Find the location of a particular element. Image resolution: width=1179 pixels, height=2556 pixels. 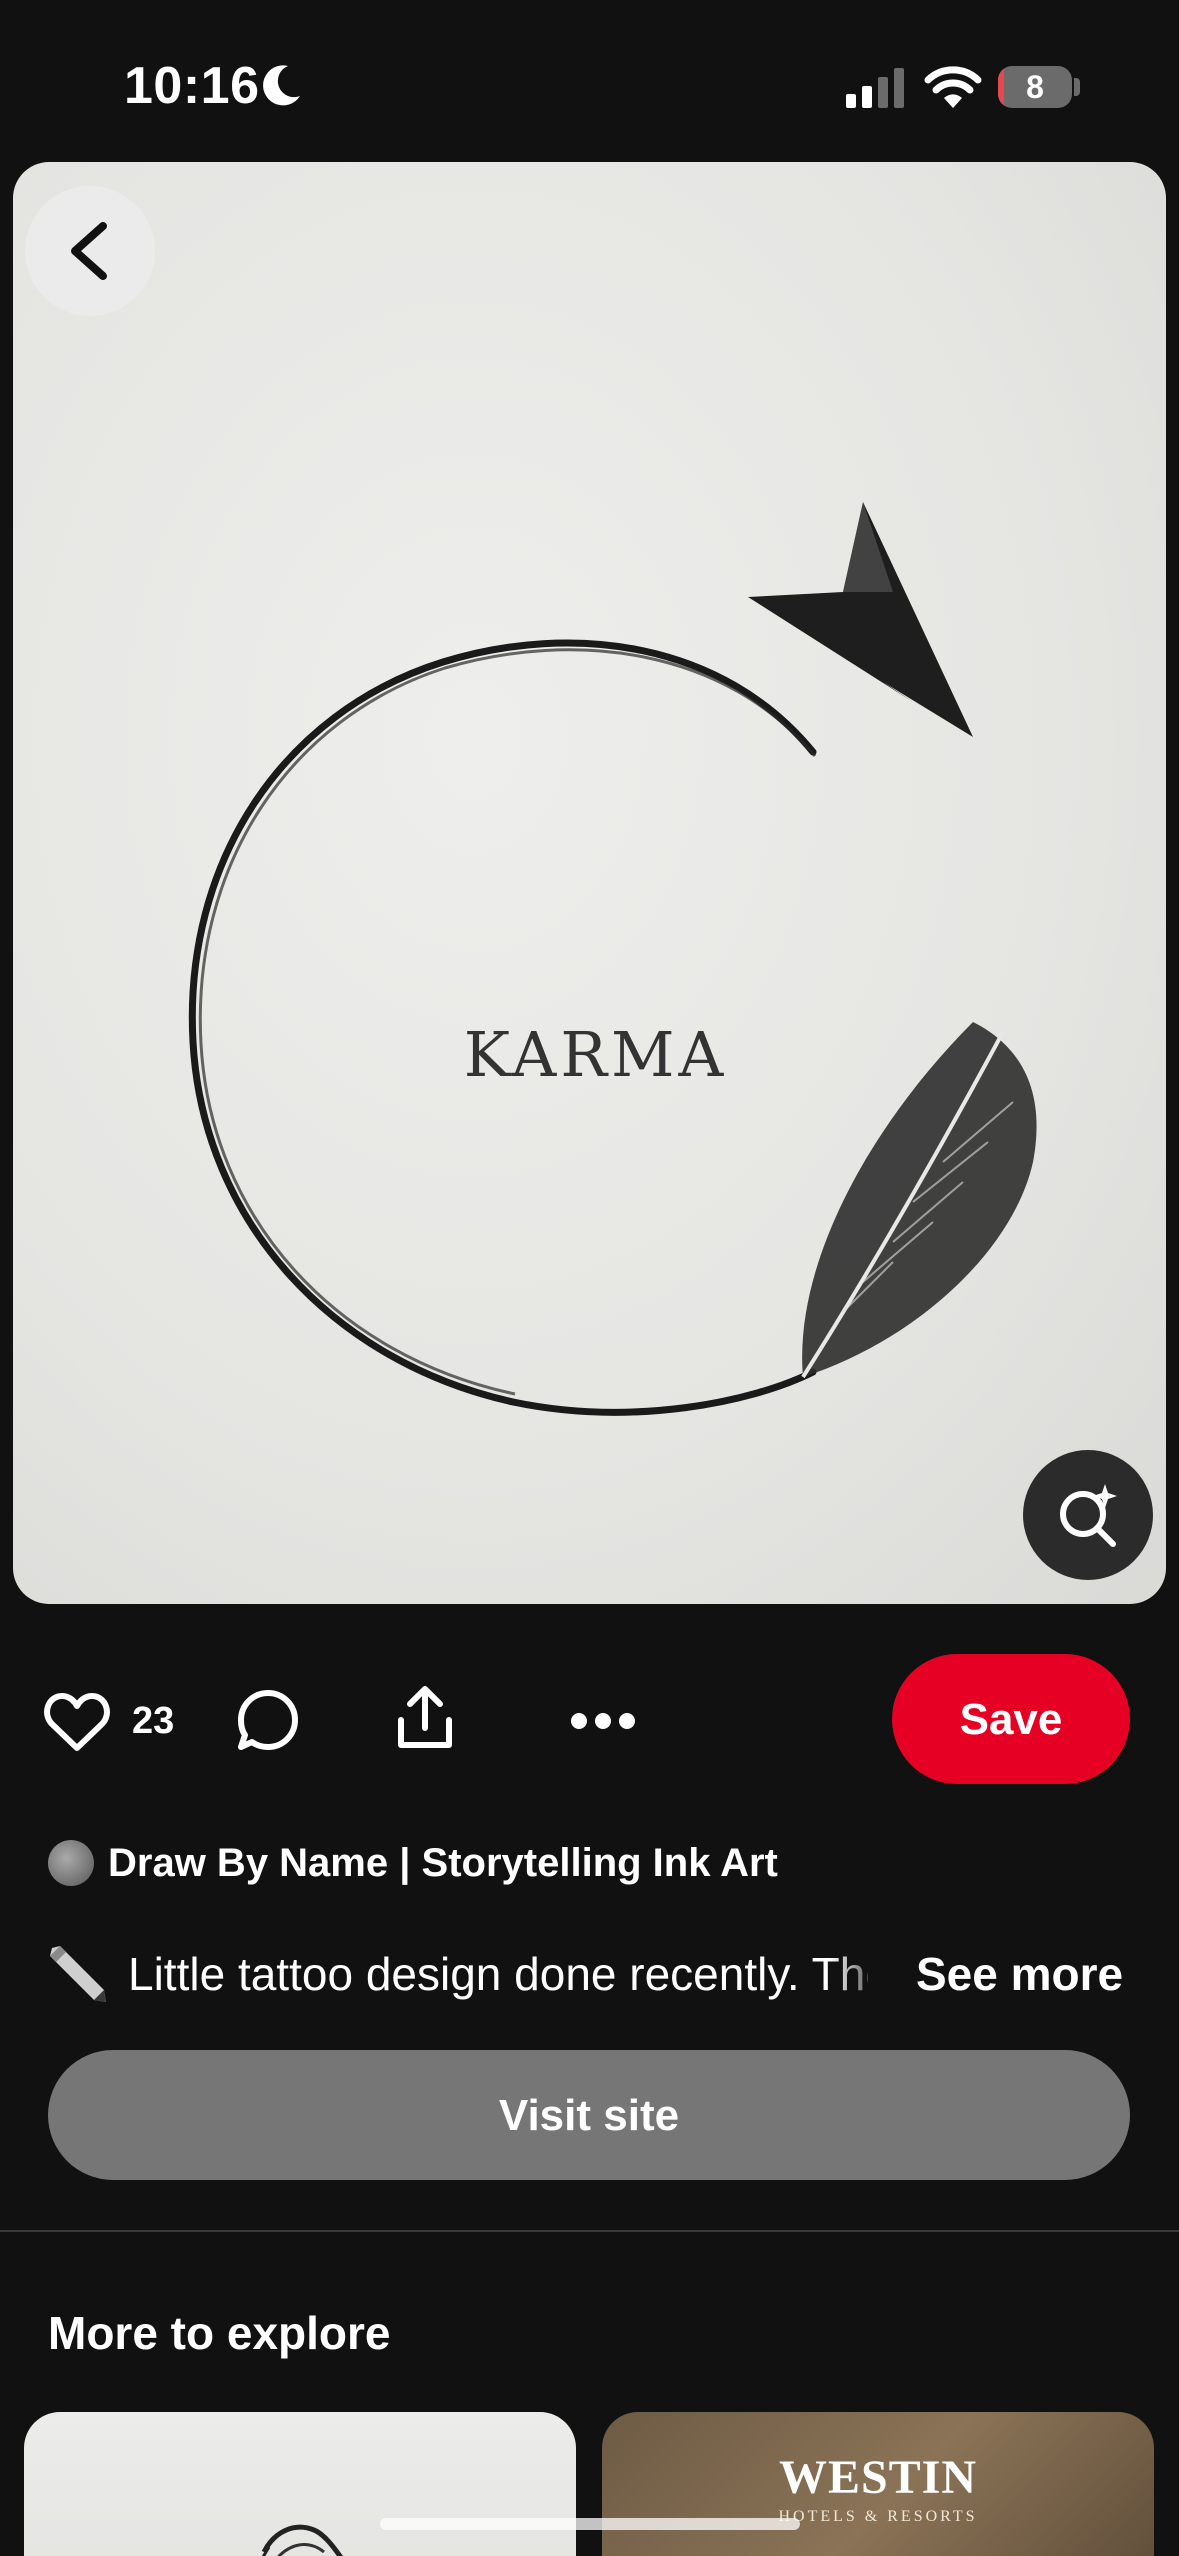

explore-card: WESTIN HOTELS & RESORTS is located at coordinates (878, 2484).